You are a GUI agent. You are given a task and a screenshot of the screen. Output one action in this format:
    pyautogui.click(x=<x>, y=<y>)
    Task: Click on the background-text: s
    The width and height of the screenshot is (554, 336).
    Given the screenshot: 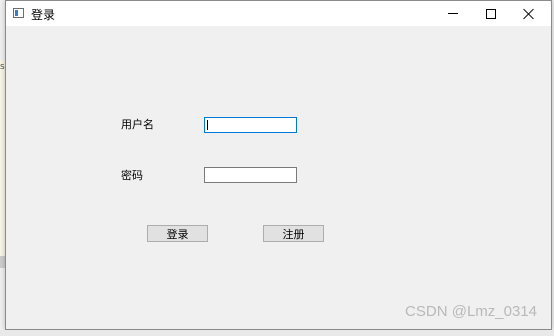 What is the action you would take?
    pyautogui.click(x=2, y=67)
    